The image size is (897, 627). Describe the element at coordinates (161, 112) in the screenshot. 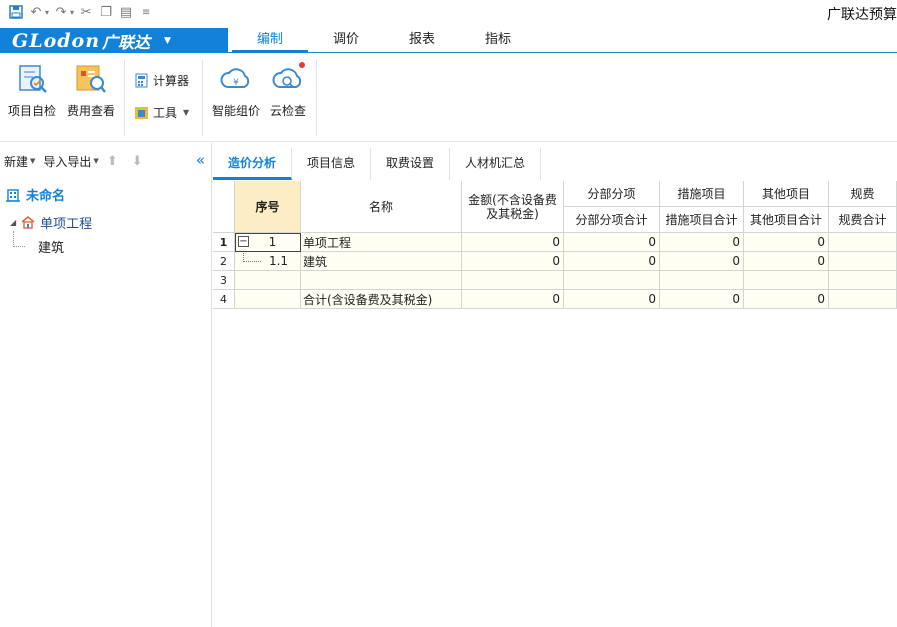

I see `tools-button: 工具 ▼` at that location.